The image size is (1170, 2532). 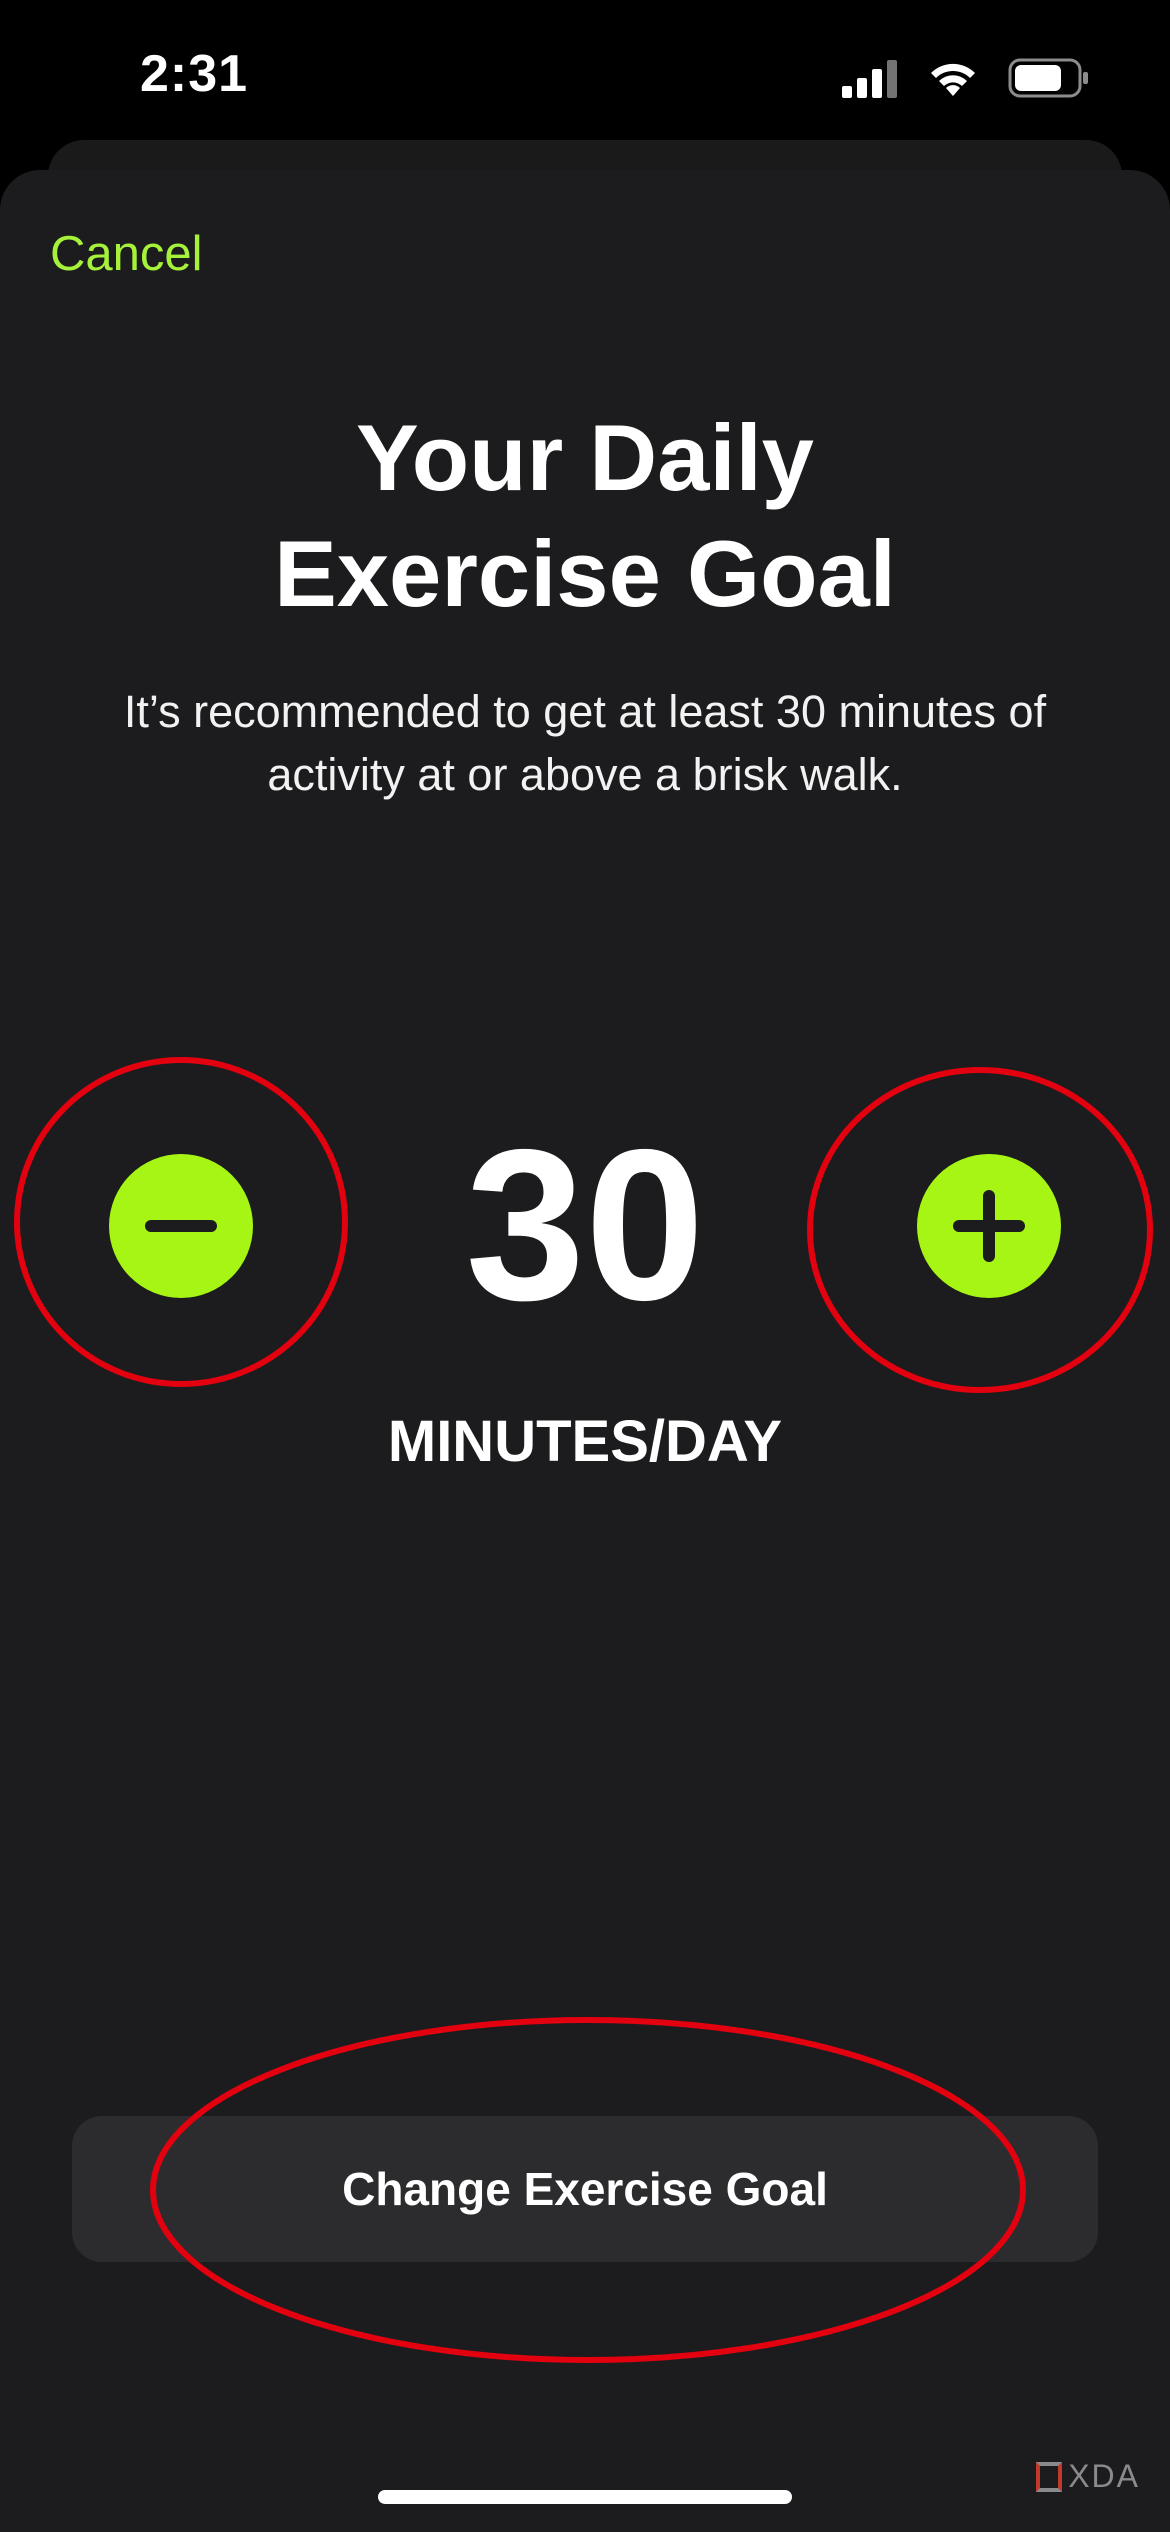 I want to click on minus-icon, so click(x=181, y=1226).